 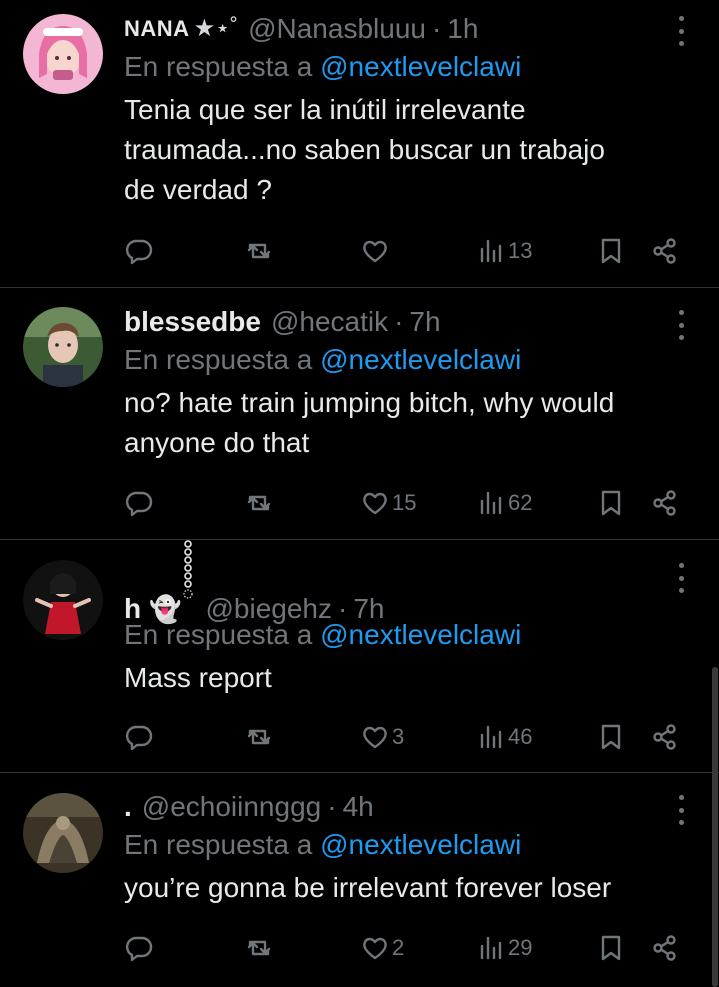 What do you see at coordinates (188, 569) in the screenshot?
I see `bead-string-icon` at bounding box center [188, 569].